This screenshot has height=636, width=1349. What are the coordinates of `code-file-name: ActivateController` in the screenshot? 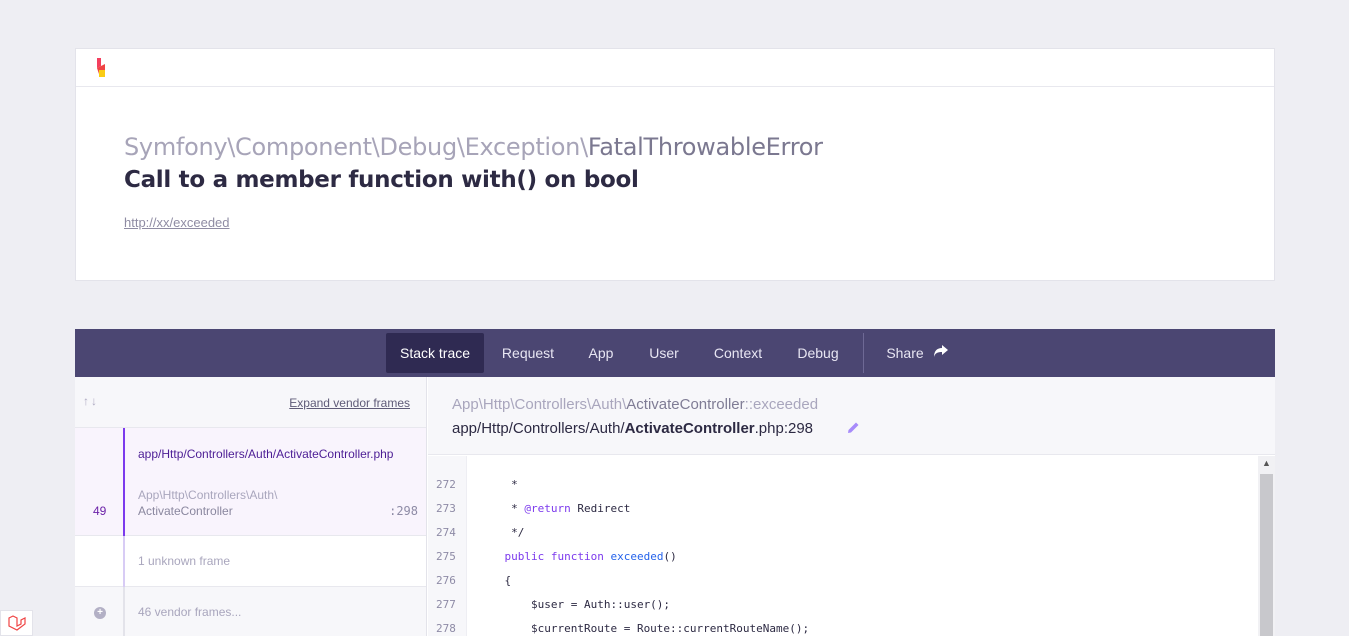 It's located at (689, 428).